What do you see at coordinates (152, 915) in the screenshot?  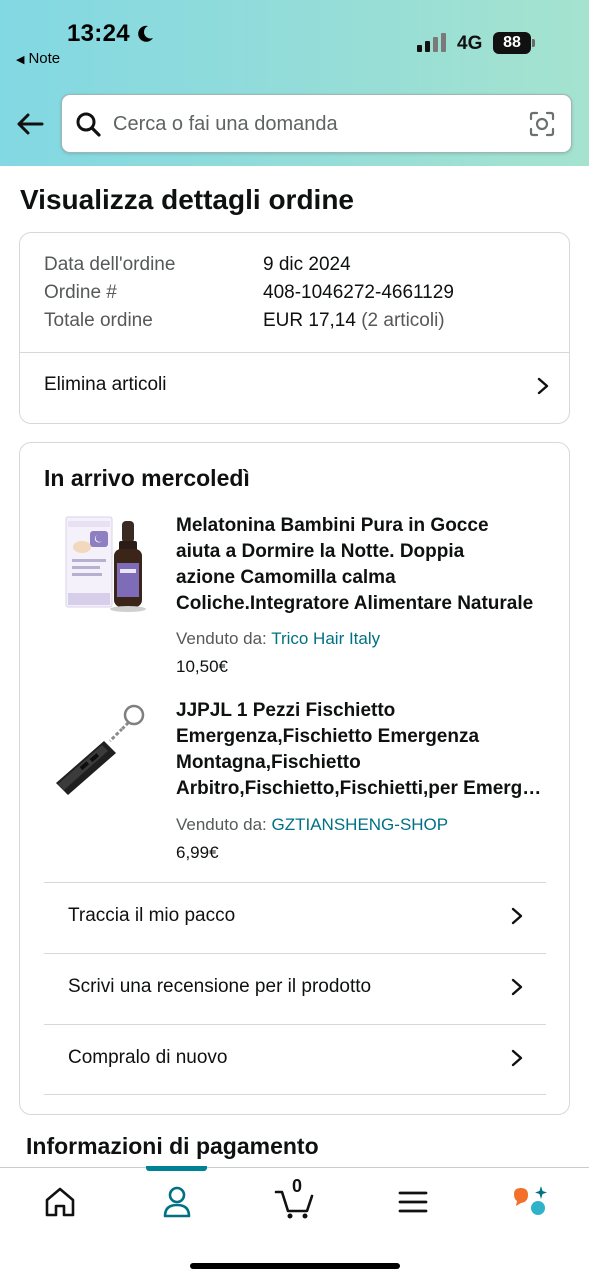 I see `track-package-label: Traccia il mio pacco` at bounding box center [152, 915].